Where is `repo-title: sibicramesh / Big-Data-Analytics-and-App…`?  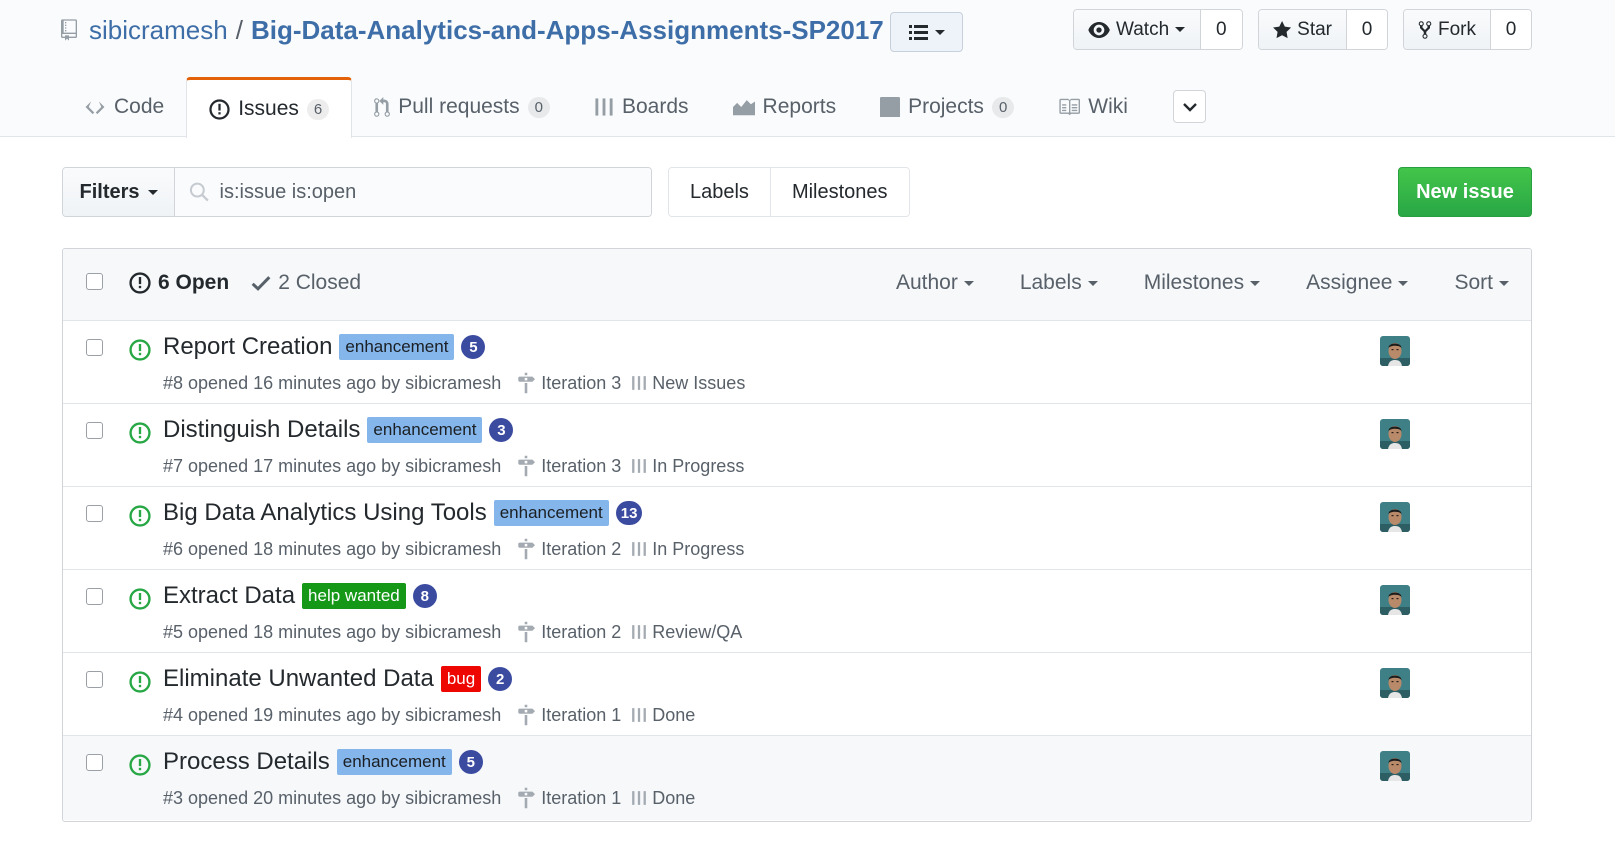
repo-title: sibicramesh / Big-Data-Analytics-and-App… is located at coordinates (472, 30).